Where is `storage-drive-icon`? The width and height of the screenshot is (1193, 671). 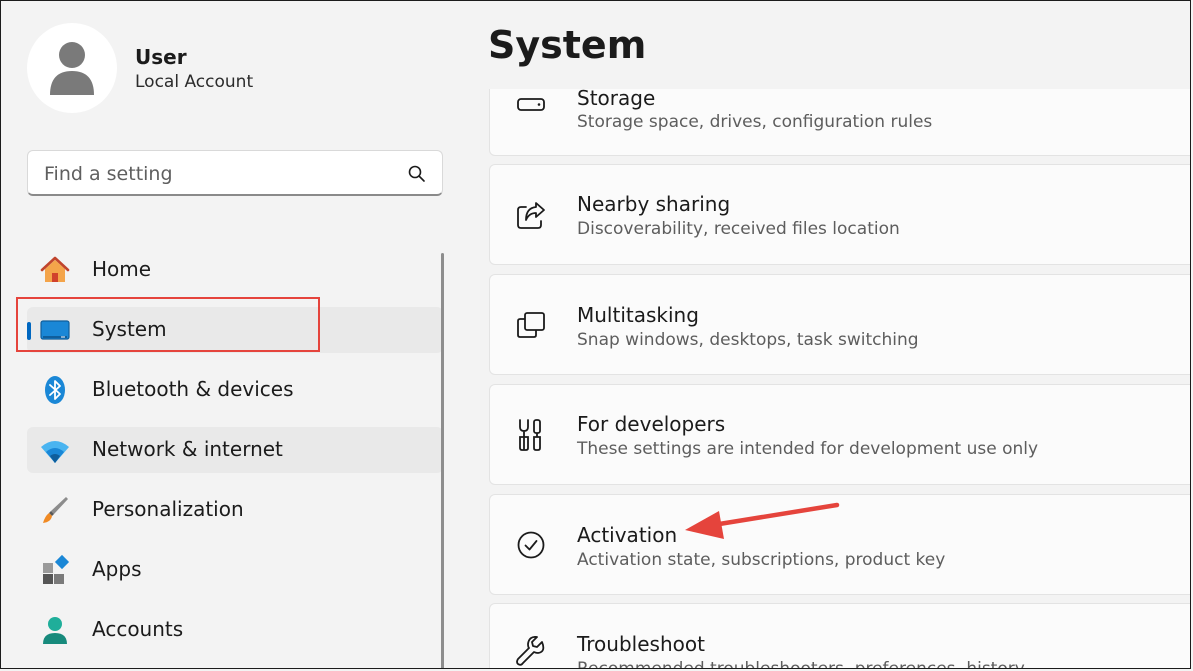
storage-drive-icon is located at coordinates (531, 104).